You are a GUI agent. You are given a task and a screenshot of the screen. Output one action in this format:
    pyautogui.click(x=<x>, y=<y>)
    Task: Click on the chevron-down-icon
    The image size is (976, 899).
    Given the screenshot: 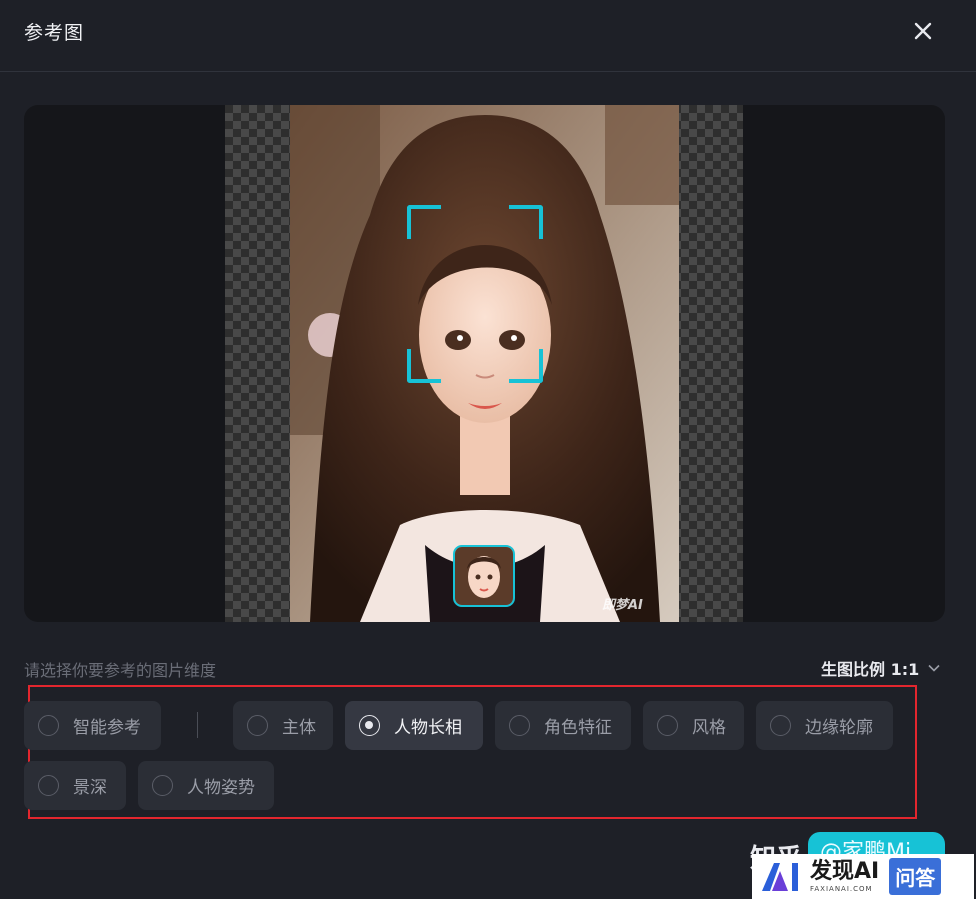 What is the action you would take?
    pyautogui.click(x=934, y=668)
    